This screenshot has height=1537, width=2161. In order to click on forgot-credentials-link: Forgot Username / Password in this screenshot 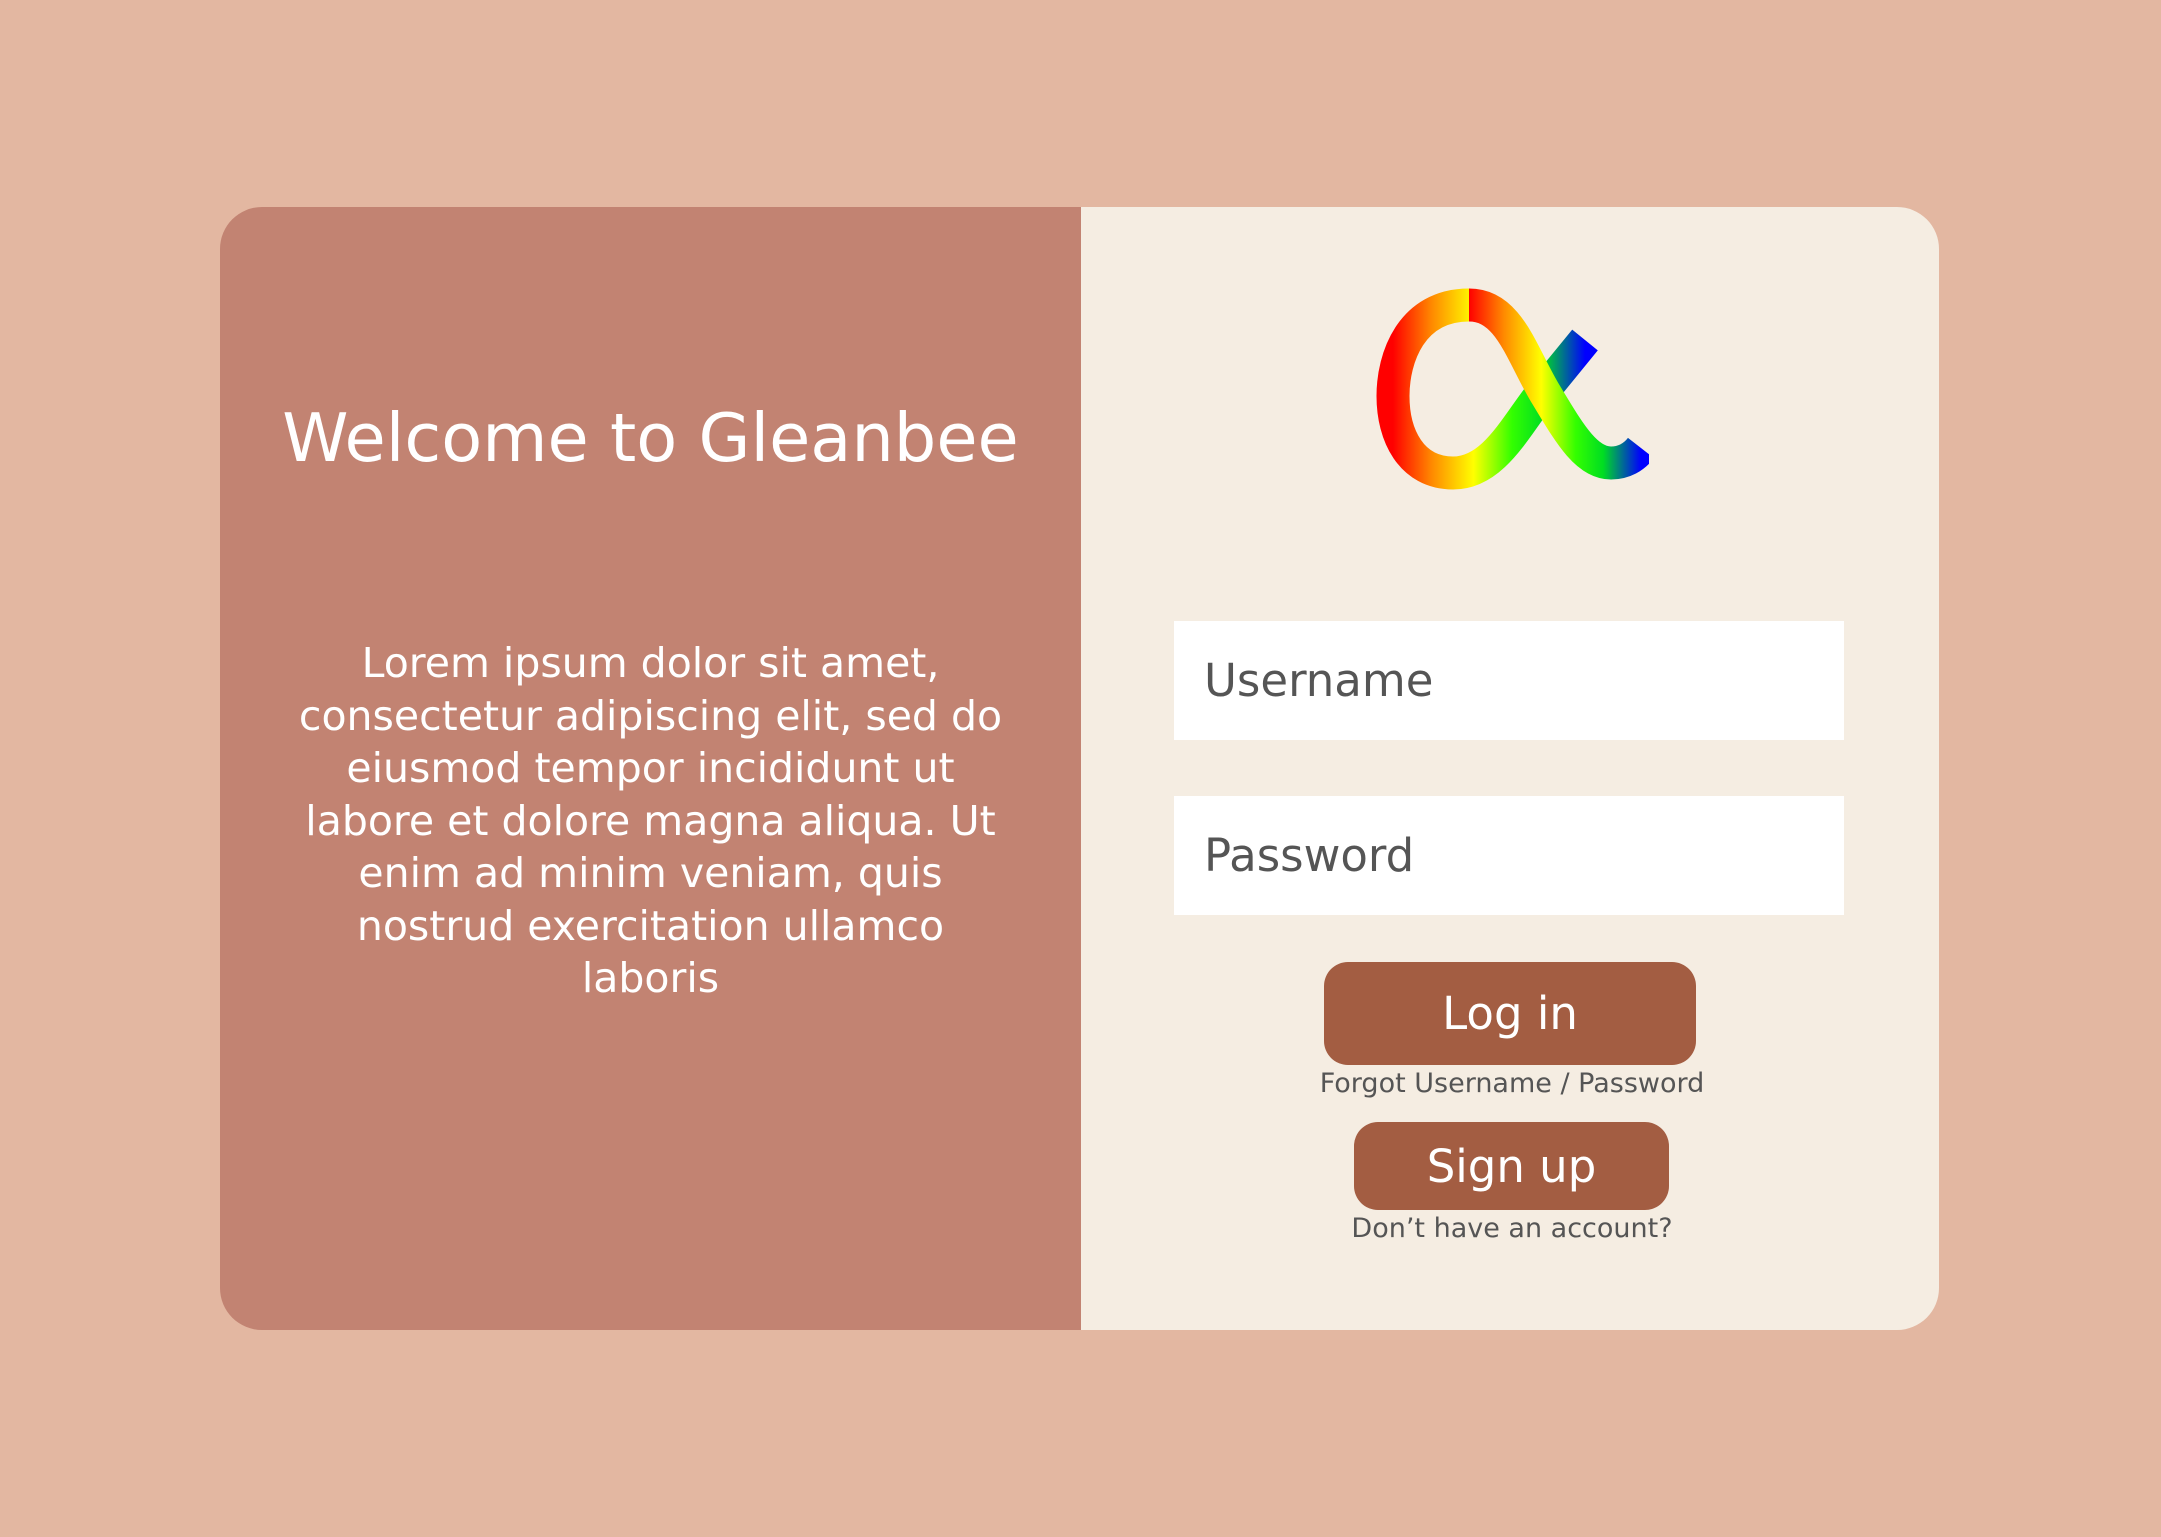, I will do `click(1510, 1084)`.